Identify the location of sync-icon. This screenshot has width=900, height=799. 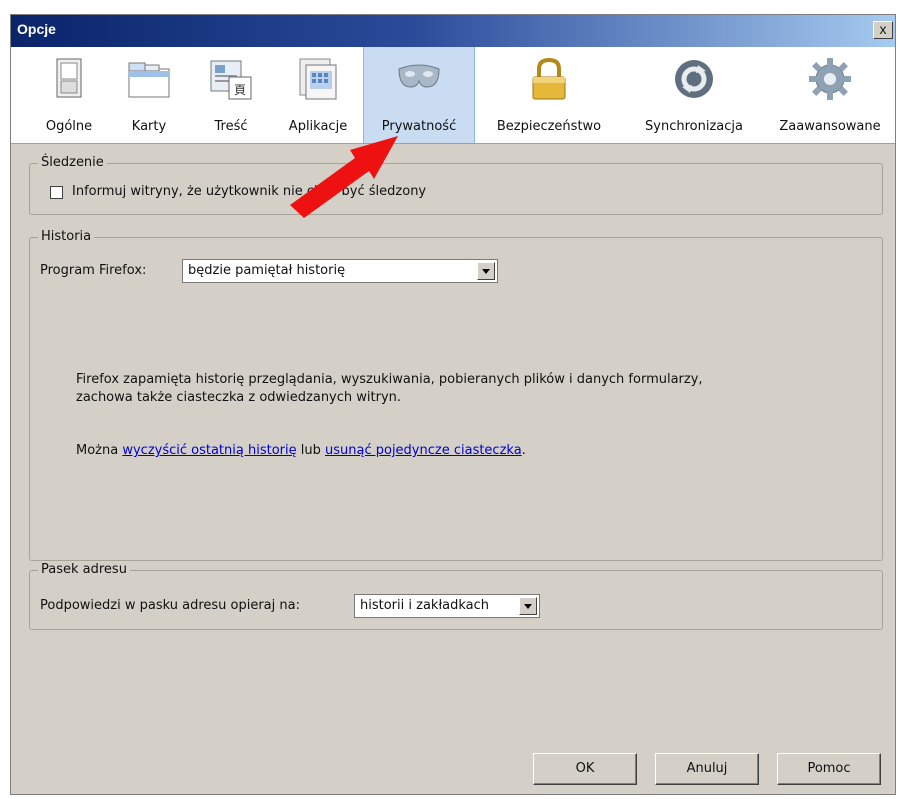
(694, 79).